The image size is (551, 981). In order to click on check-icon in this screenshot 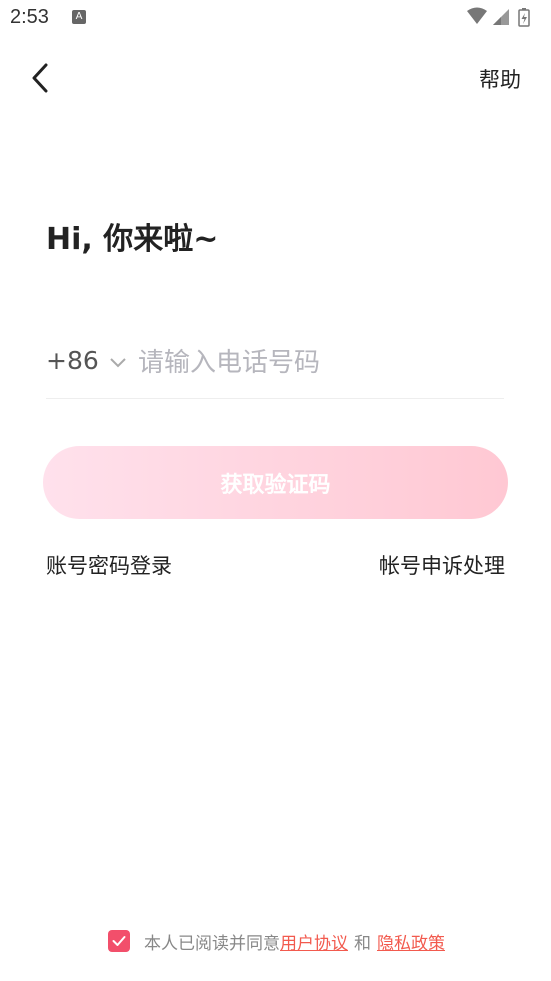, I will do `click(119, 941)`.